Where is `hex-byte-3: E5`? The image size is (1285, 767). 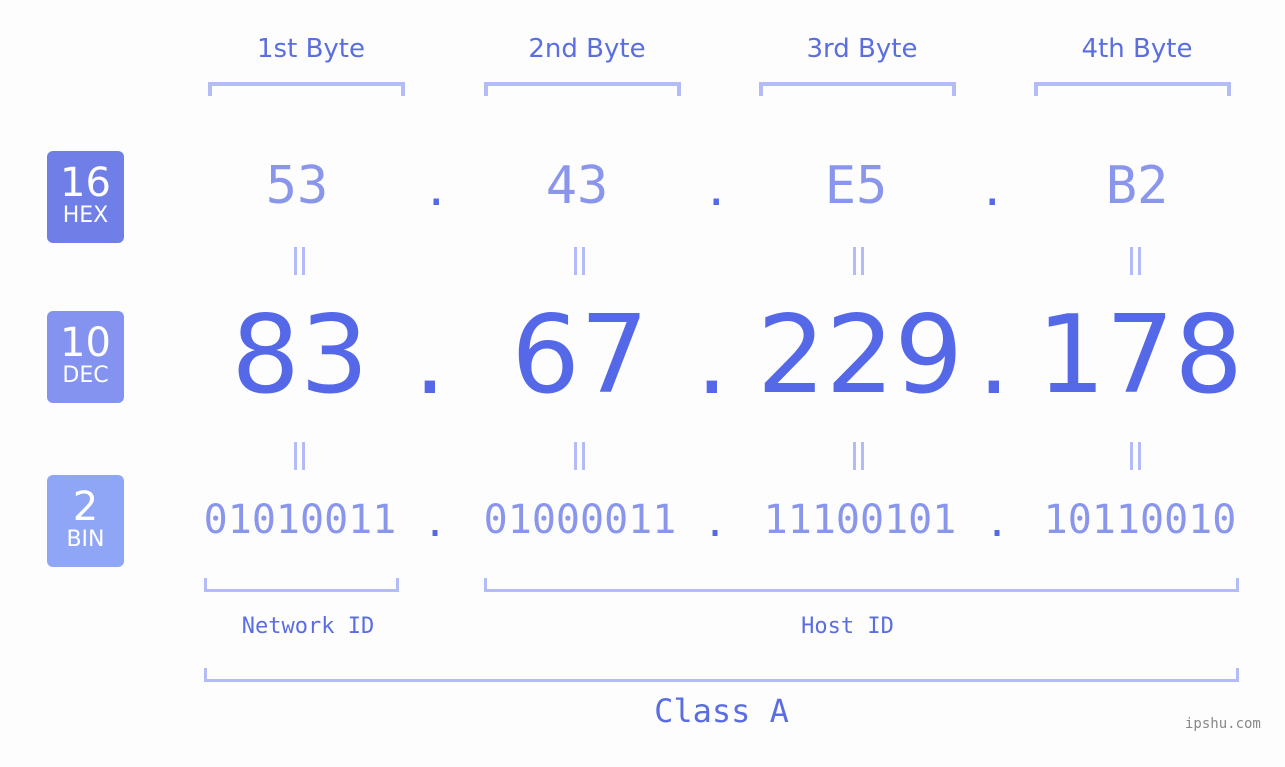 hex-byte-3: E5 is located at coordinates (856, 186).